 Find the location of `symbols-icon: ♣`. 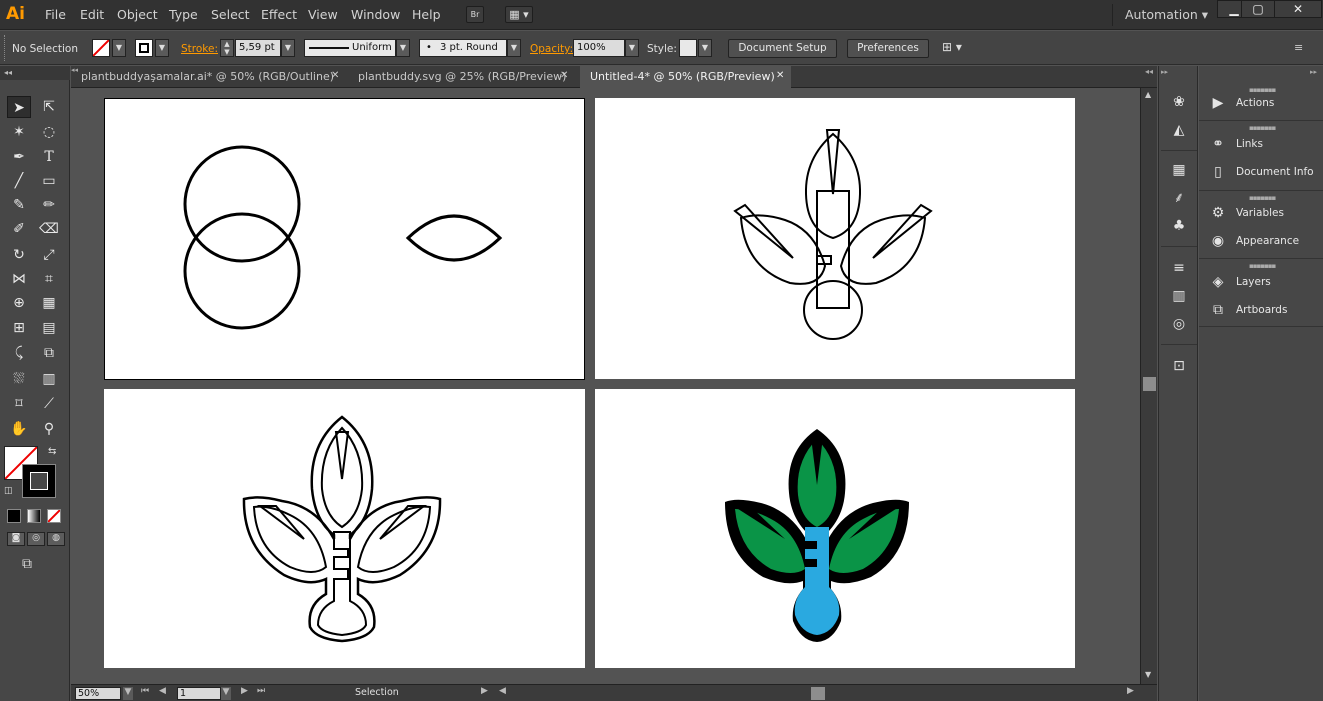

symbols-icon: ♣ is located at coordinates (1179, 226).